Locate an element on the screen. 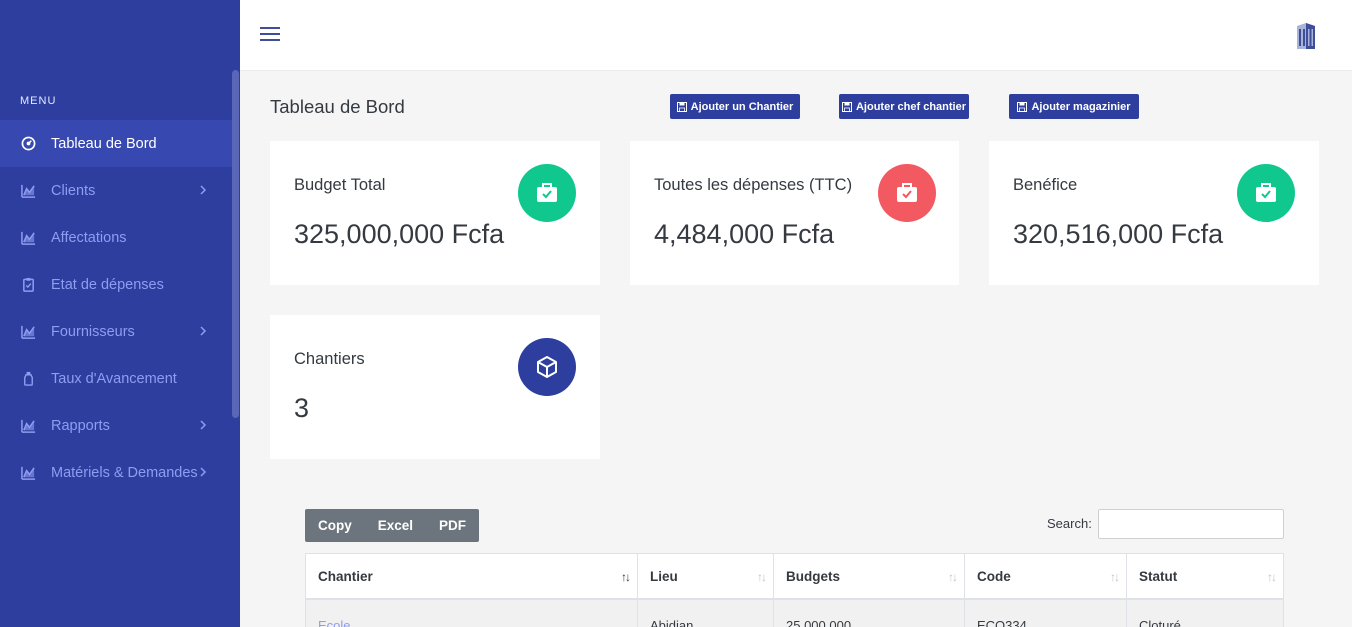 The image size is (1352, 627). sidebar-item-label: Clients is located at coordinates (73, 190).